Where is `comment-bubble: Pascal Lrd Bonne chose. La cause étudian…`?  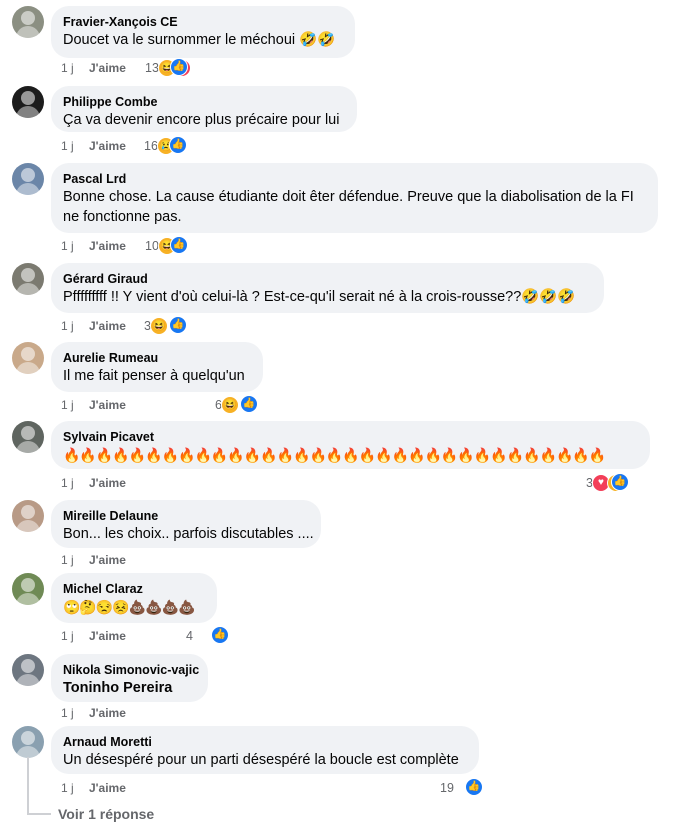
comment-bubble: Pascal Lrd Bonne chose. La cause étudian… is located at coordinates (354, 198).